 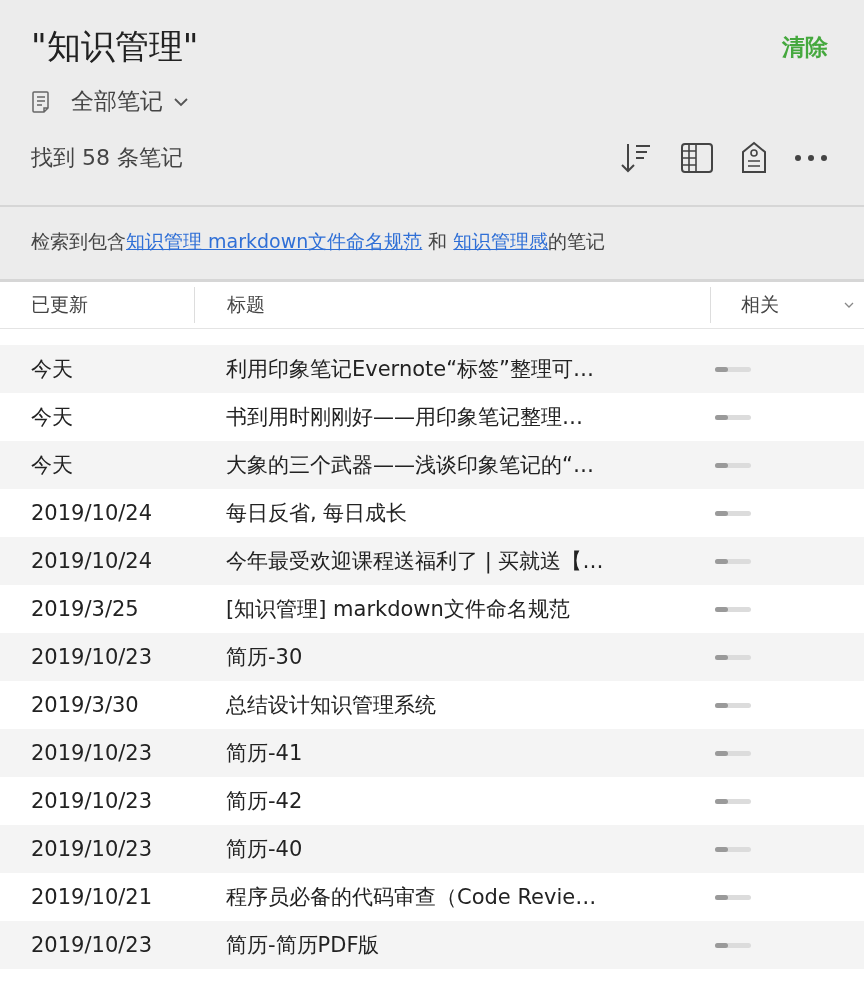 What do you see at coordinates (432, 513) in the screenshot?
I see `note-row: 2019/10/24 每日反省, 每日成长` at bounding box center [432, 513].